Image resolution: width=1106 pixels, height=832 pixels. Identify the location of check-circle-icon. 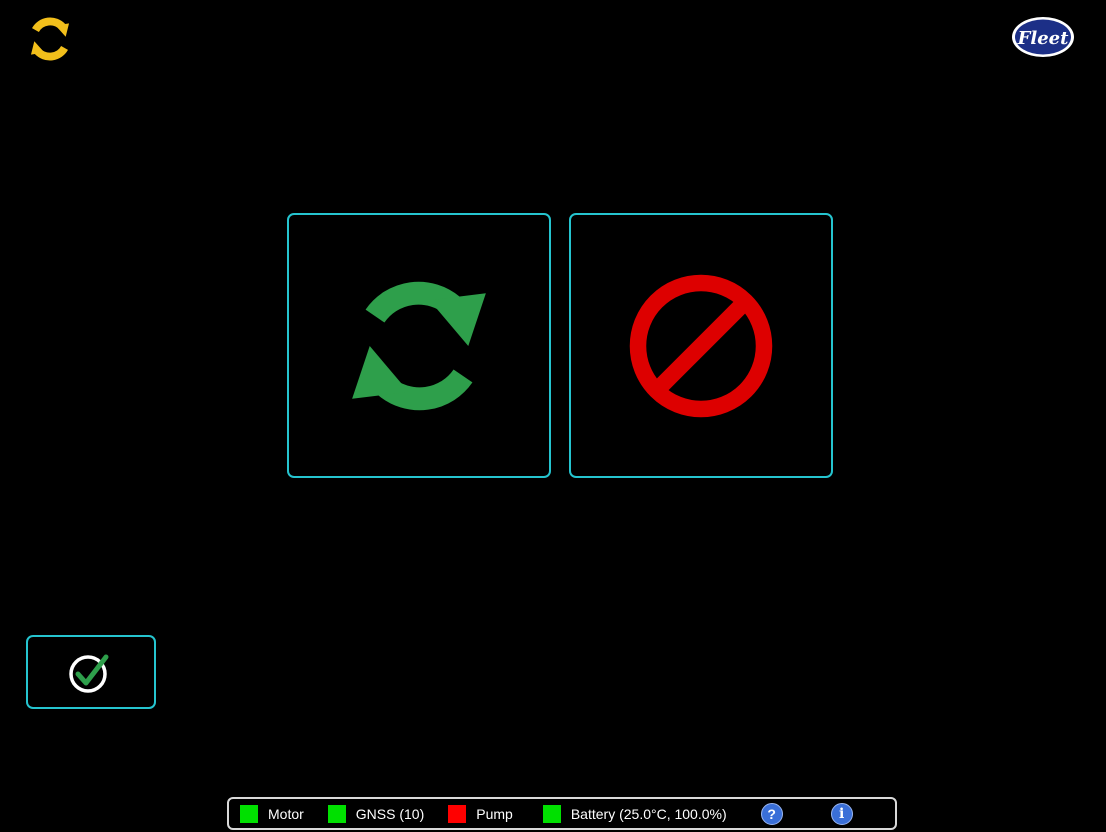
(89, 673).